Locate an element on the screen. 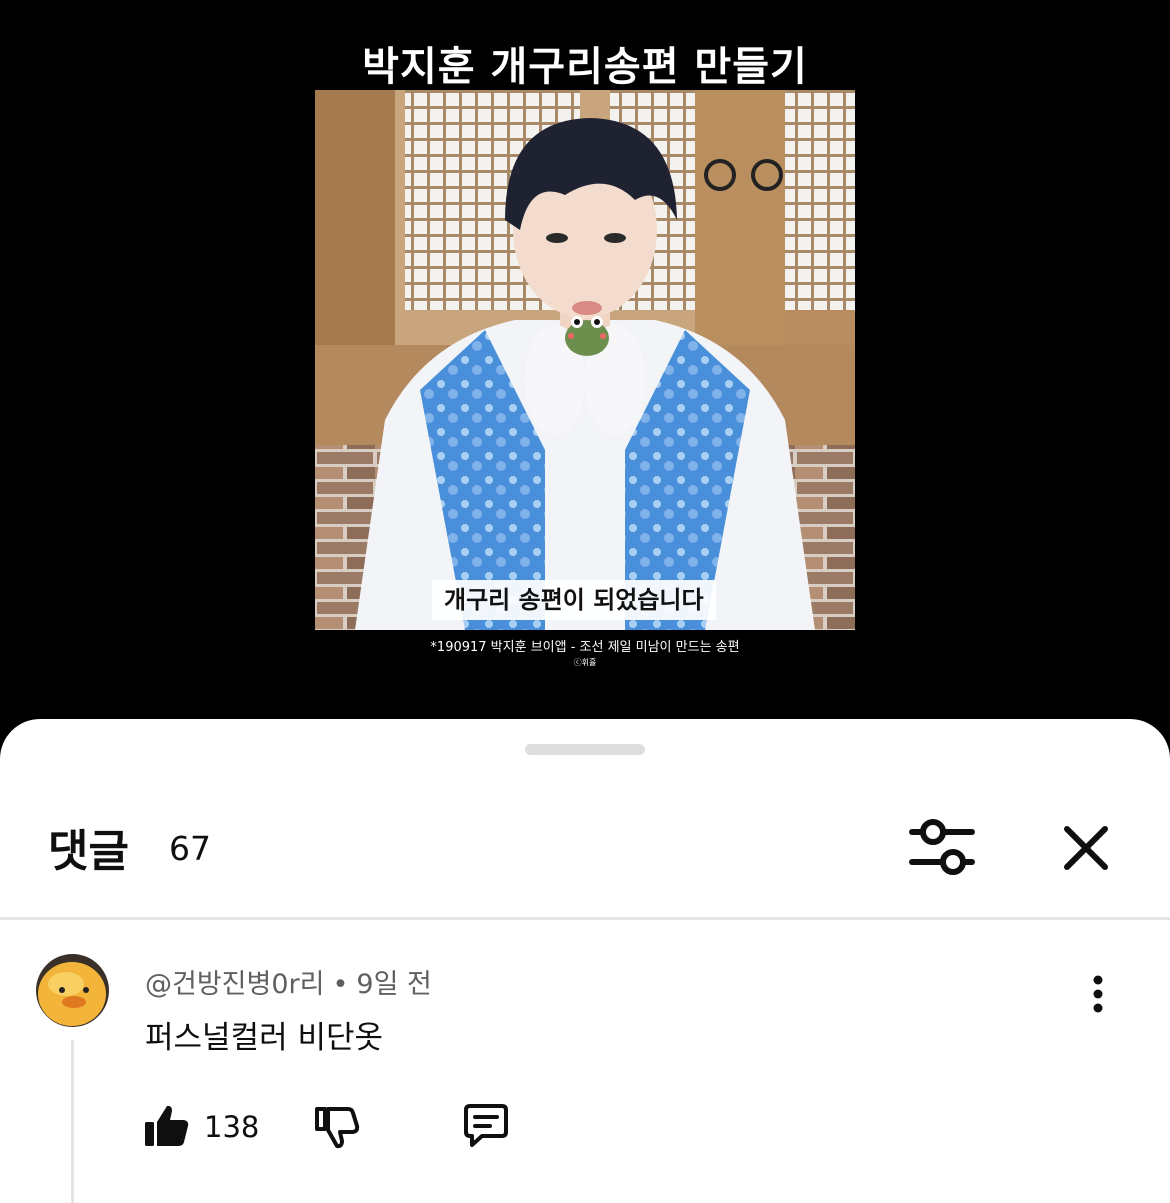  video-caption: *190917 박지훈 브이앱 - 조선 제일 미남이 만드는 송편 is located at coordinates (585, 647).